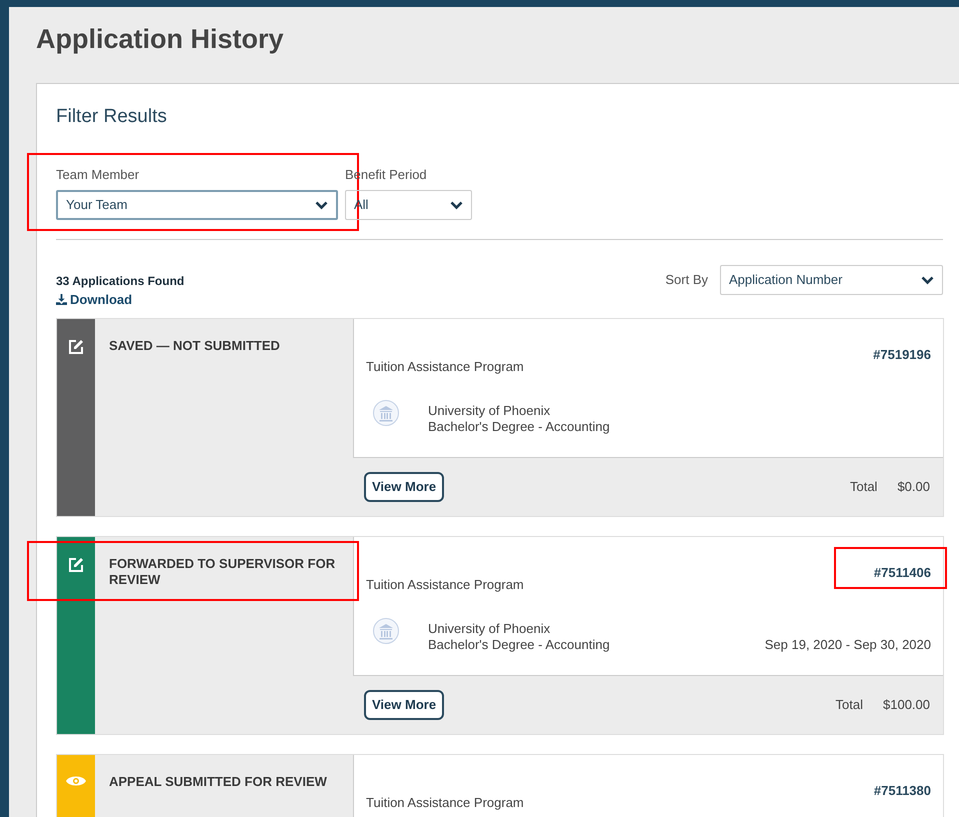  I want to click on results-count: 33 Applications Found, so click(120, 281).